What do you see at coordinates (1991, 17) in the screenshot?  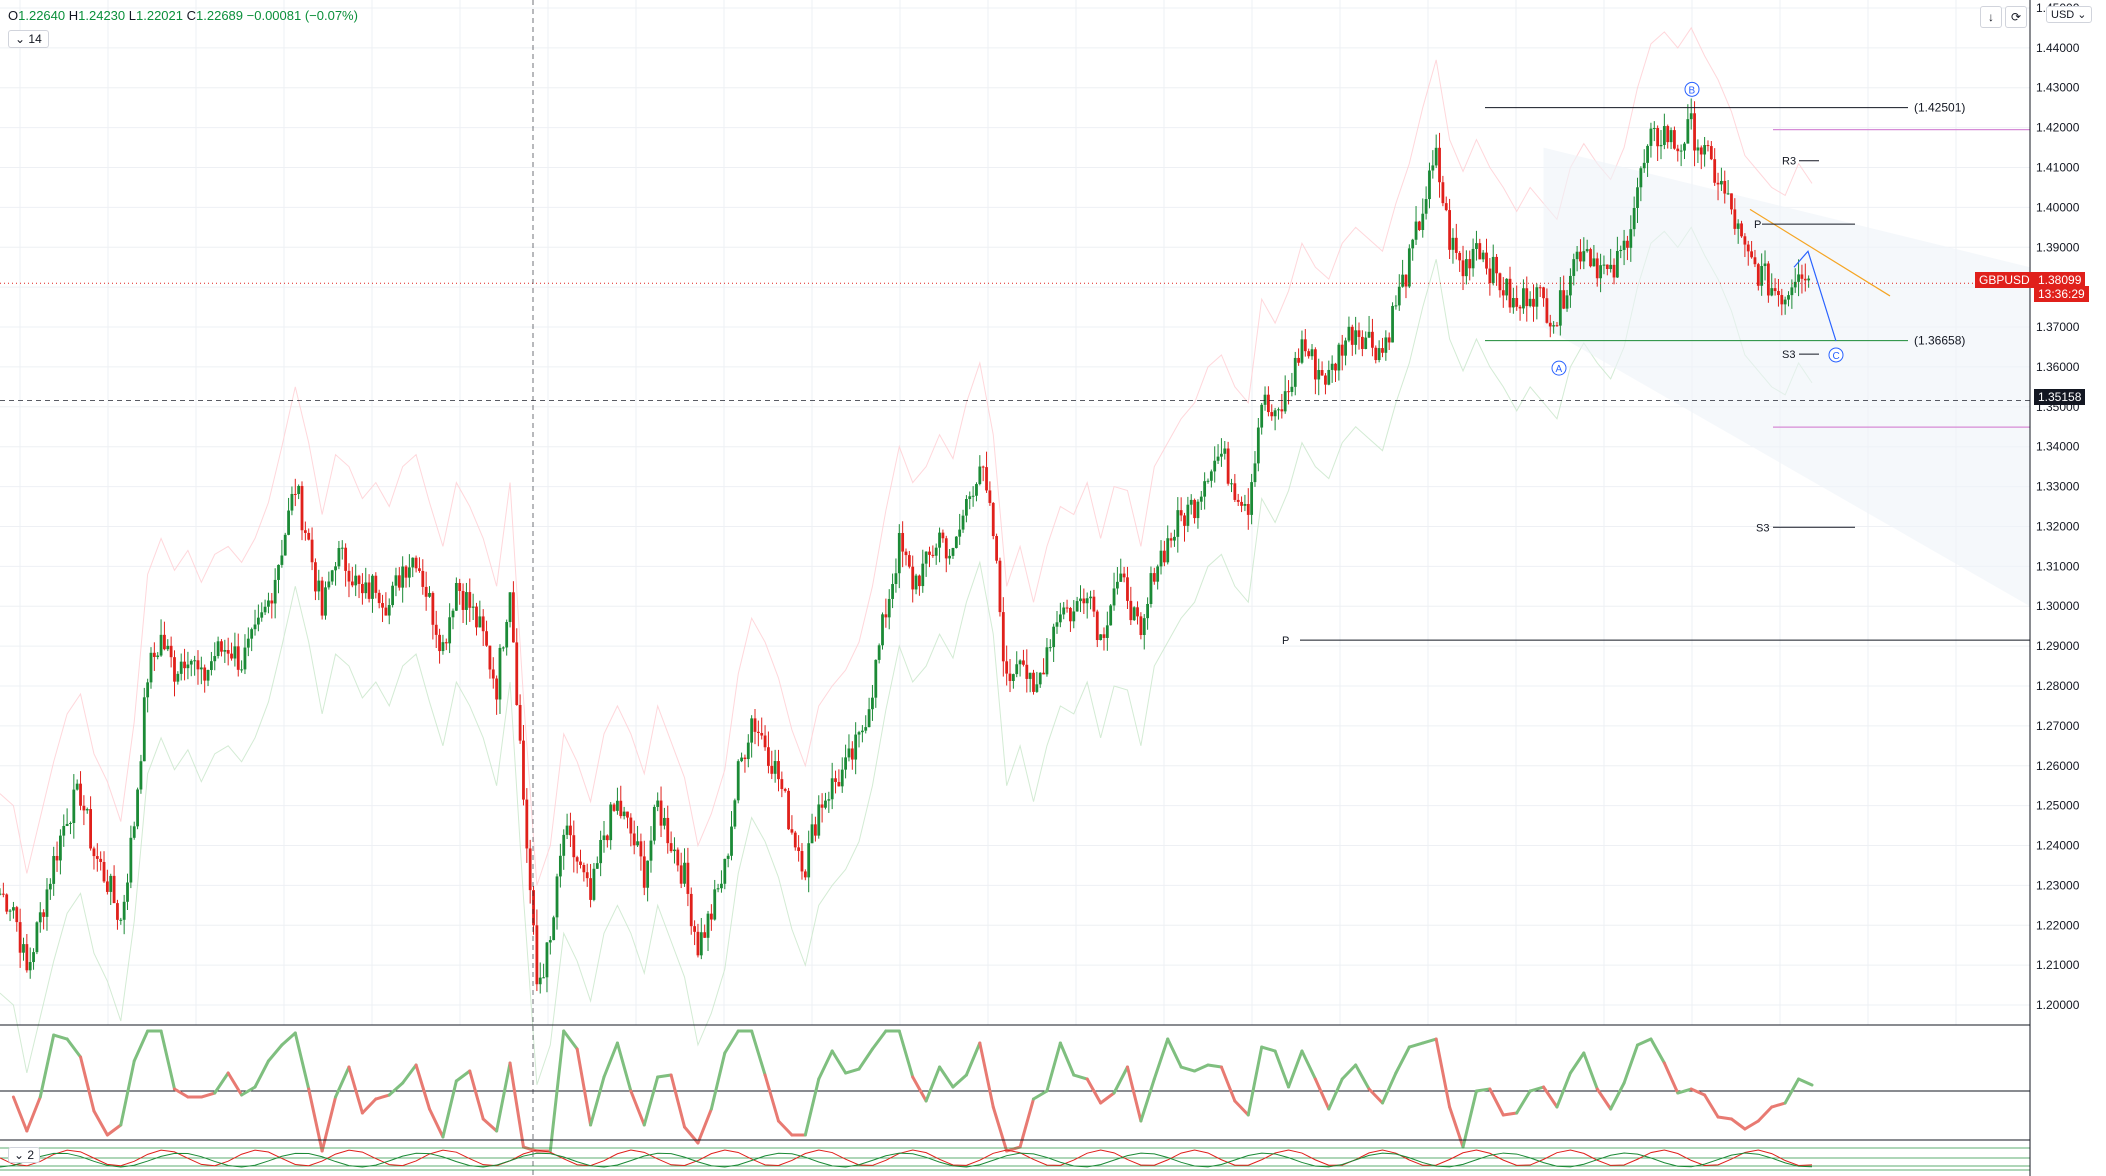 I see `arrow-down-icon: ↓` at bounding box center [1991, 17].